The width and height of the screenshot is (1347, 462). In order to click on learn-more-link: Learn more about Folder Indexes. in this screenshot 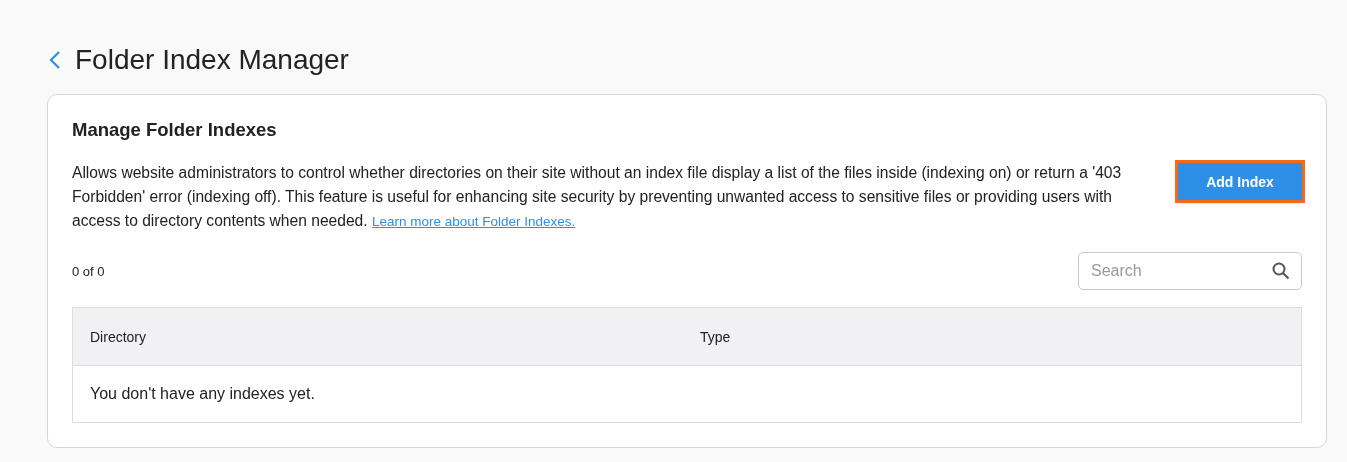, I will do `click(473, 221)`.